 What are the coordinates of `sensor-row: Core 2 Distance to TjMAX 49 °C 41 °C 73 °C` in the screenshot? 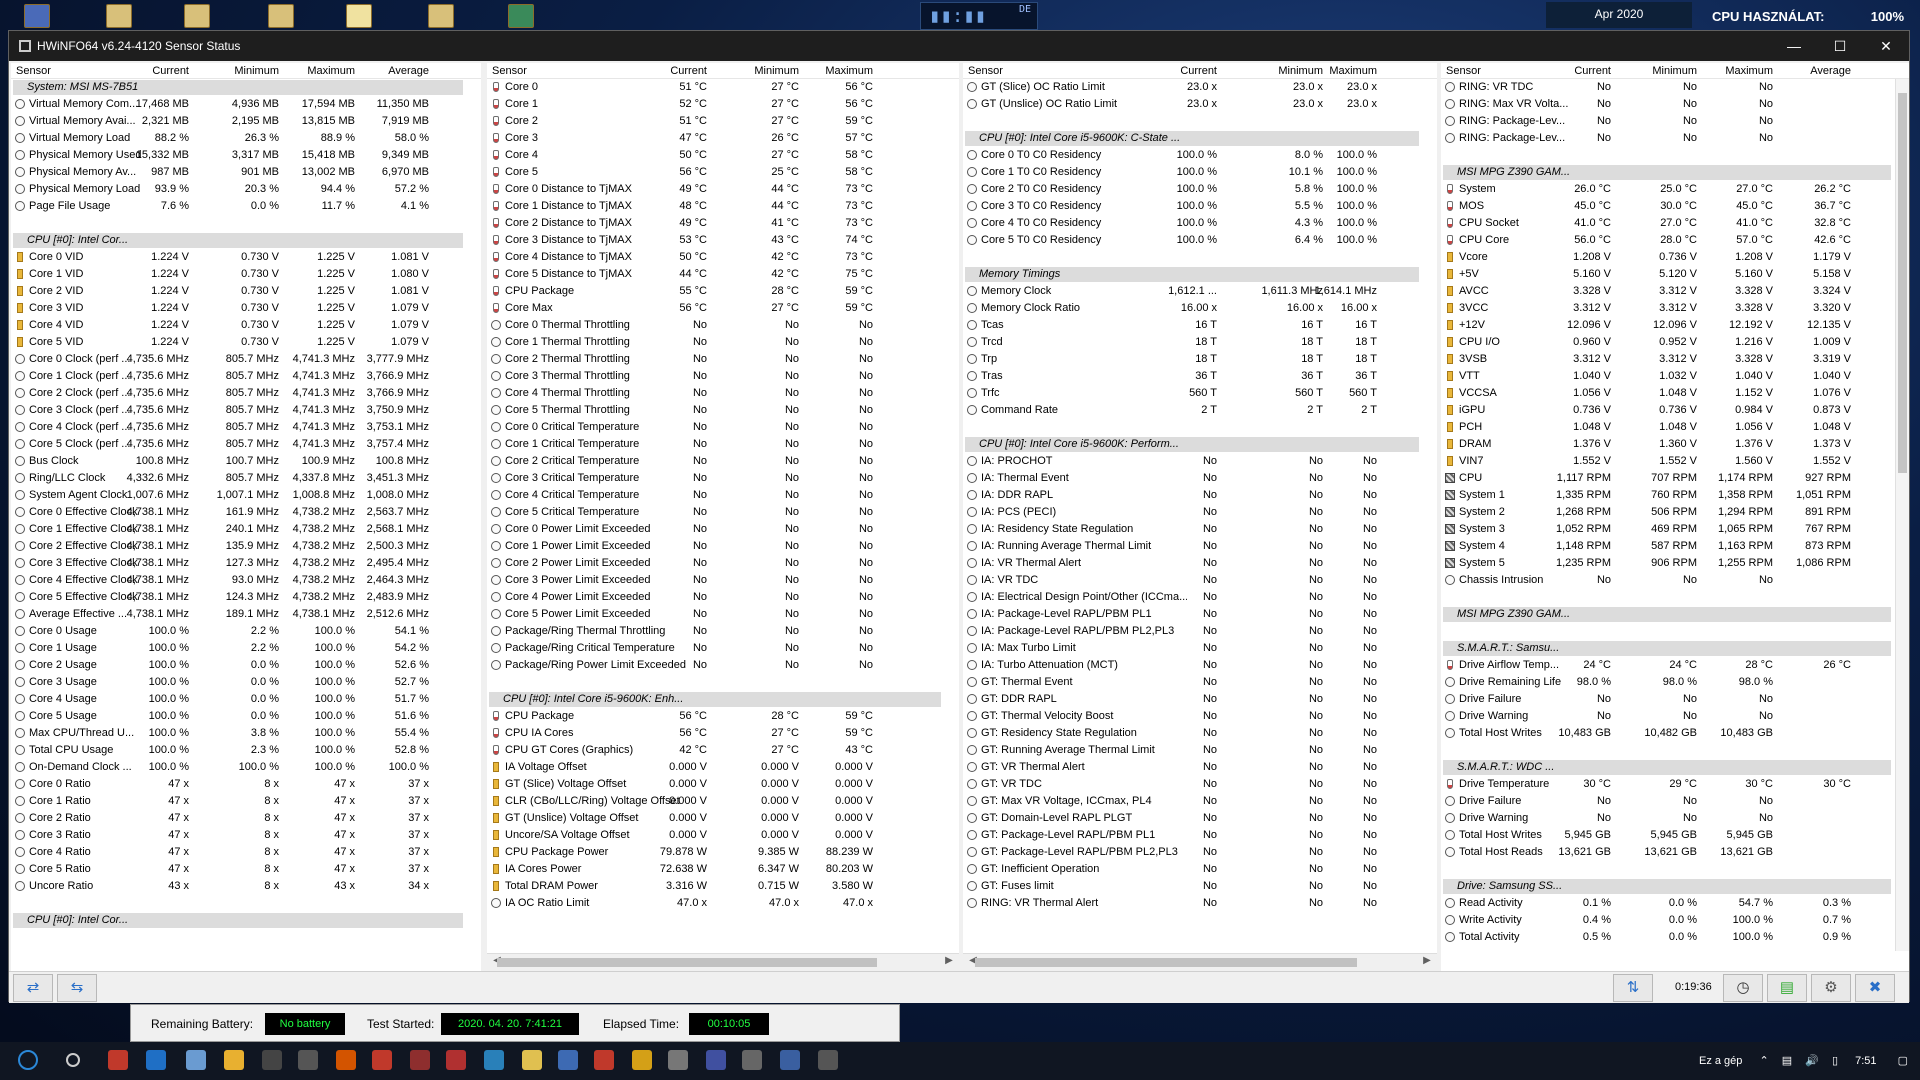 It's located at (723, 223).